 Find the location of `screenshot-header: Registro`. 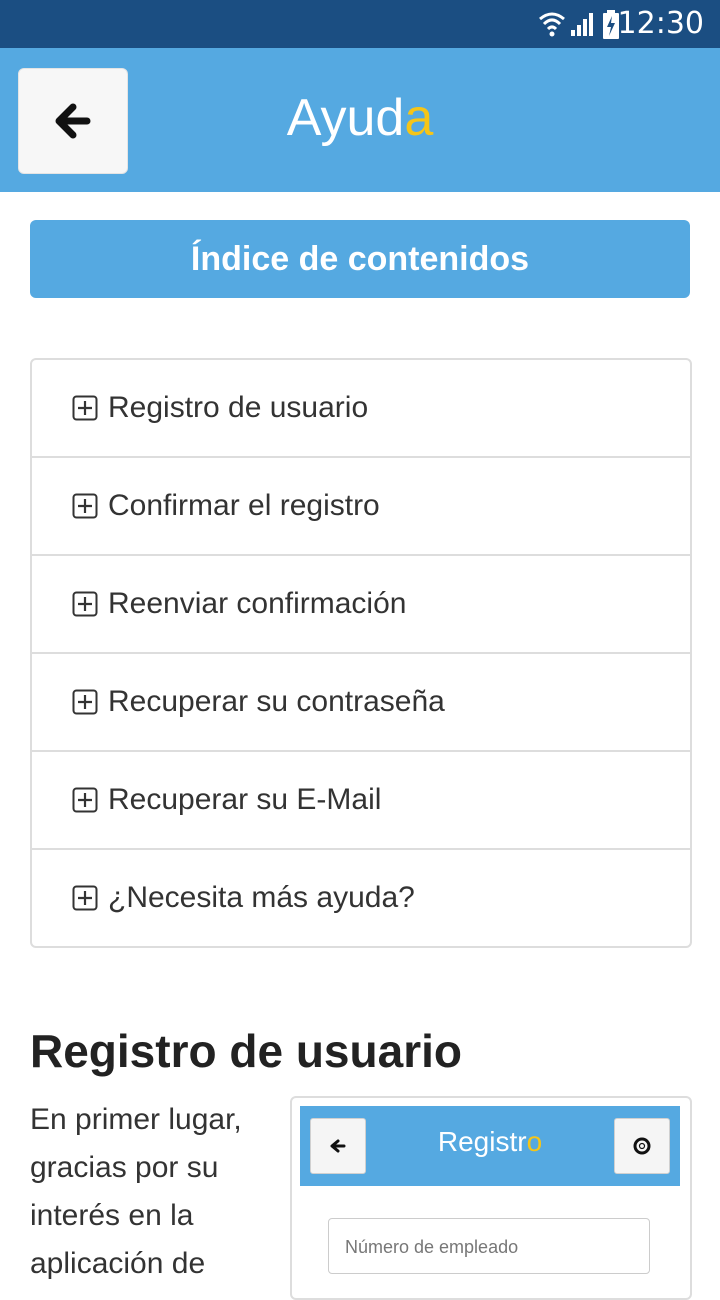

screenshot-header: Registro is located at coordinates (490, 1146).